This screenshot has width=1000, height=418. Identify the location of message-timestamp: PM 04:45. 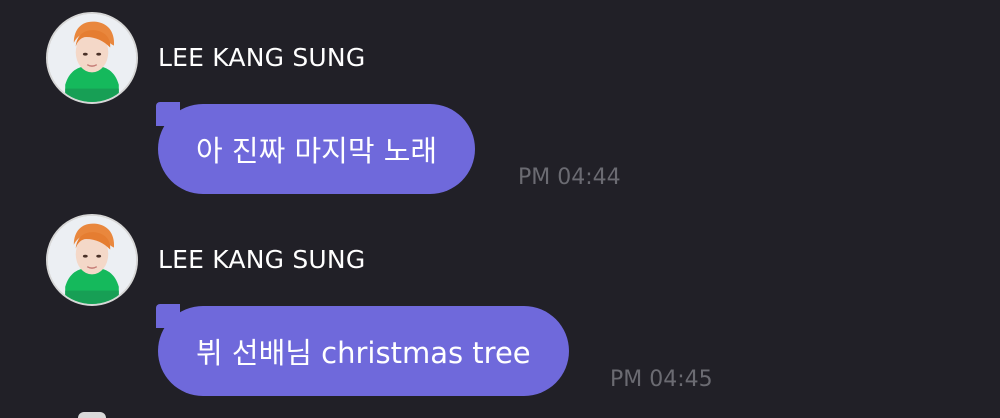
(661, 379).